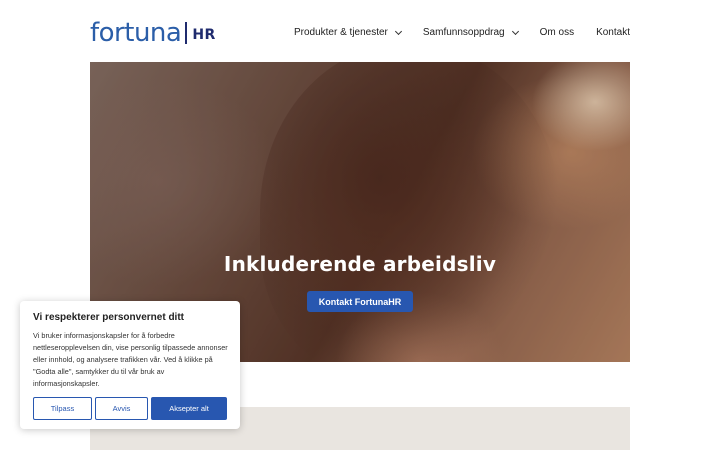  I want to click on nav-item-samfunnsoppdrag: Samfunnsoppdrag, so click(470, 32).